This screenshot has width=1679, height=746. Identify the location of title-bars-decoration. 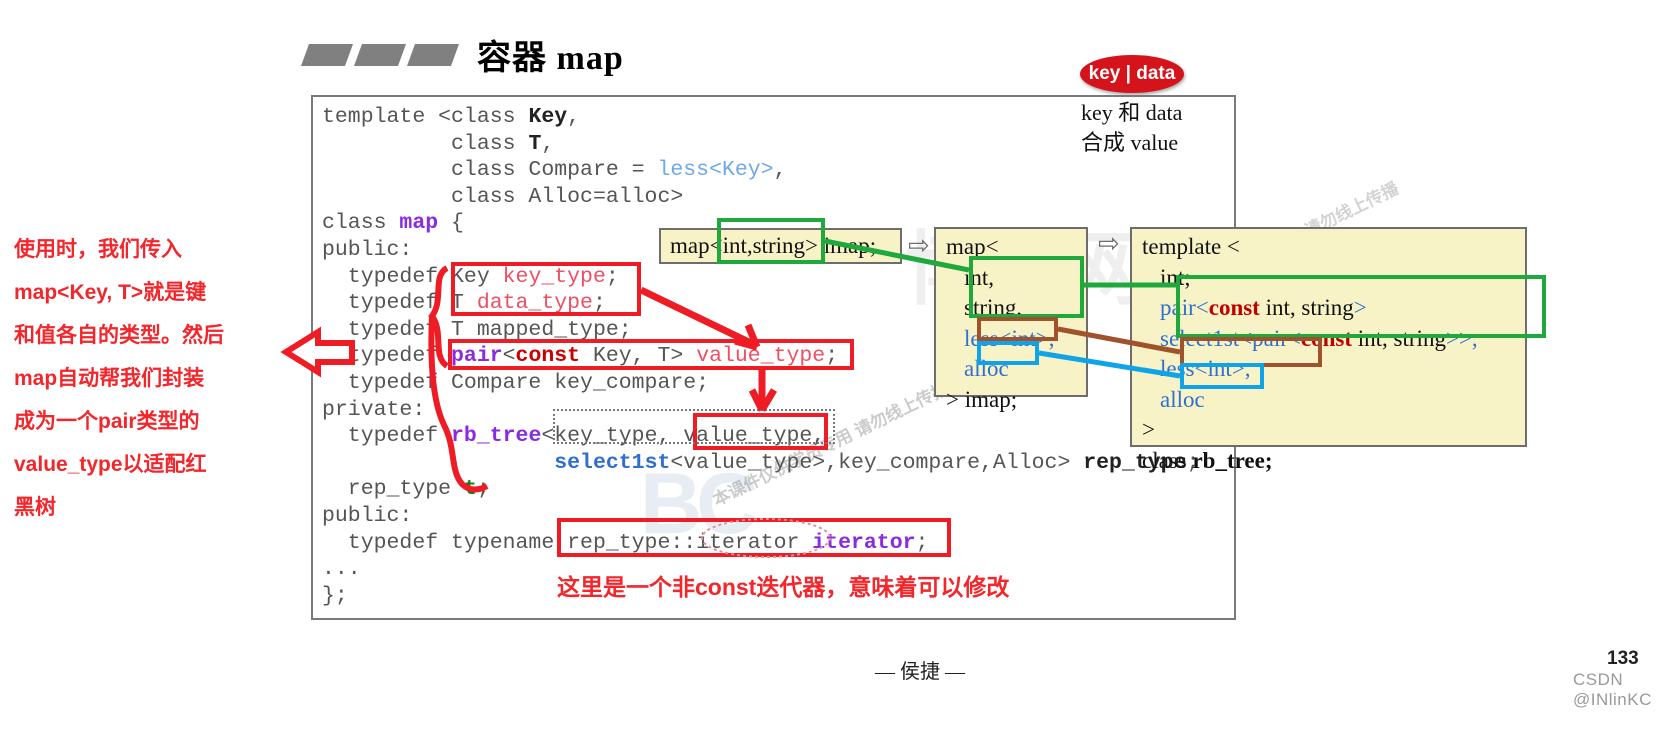
(380, 54).